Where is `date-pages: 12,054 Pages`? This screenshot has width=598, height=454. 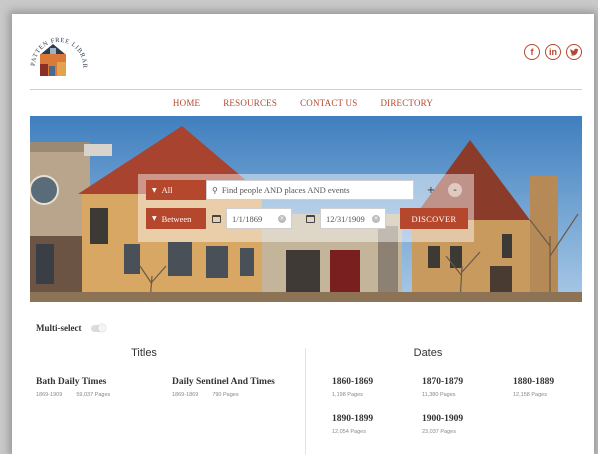 date-pages: 12,054 Pages is located at coordinates (349, 432).